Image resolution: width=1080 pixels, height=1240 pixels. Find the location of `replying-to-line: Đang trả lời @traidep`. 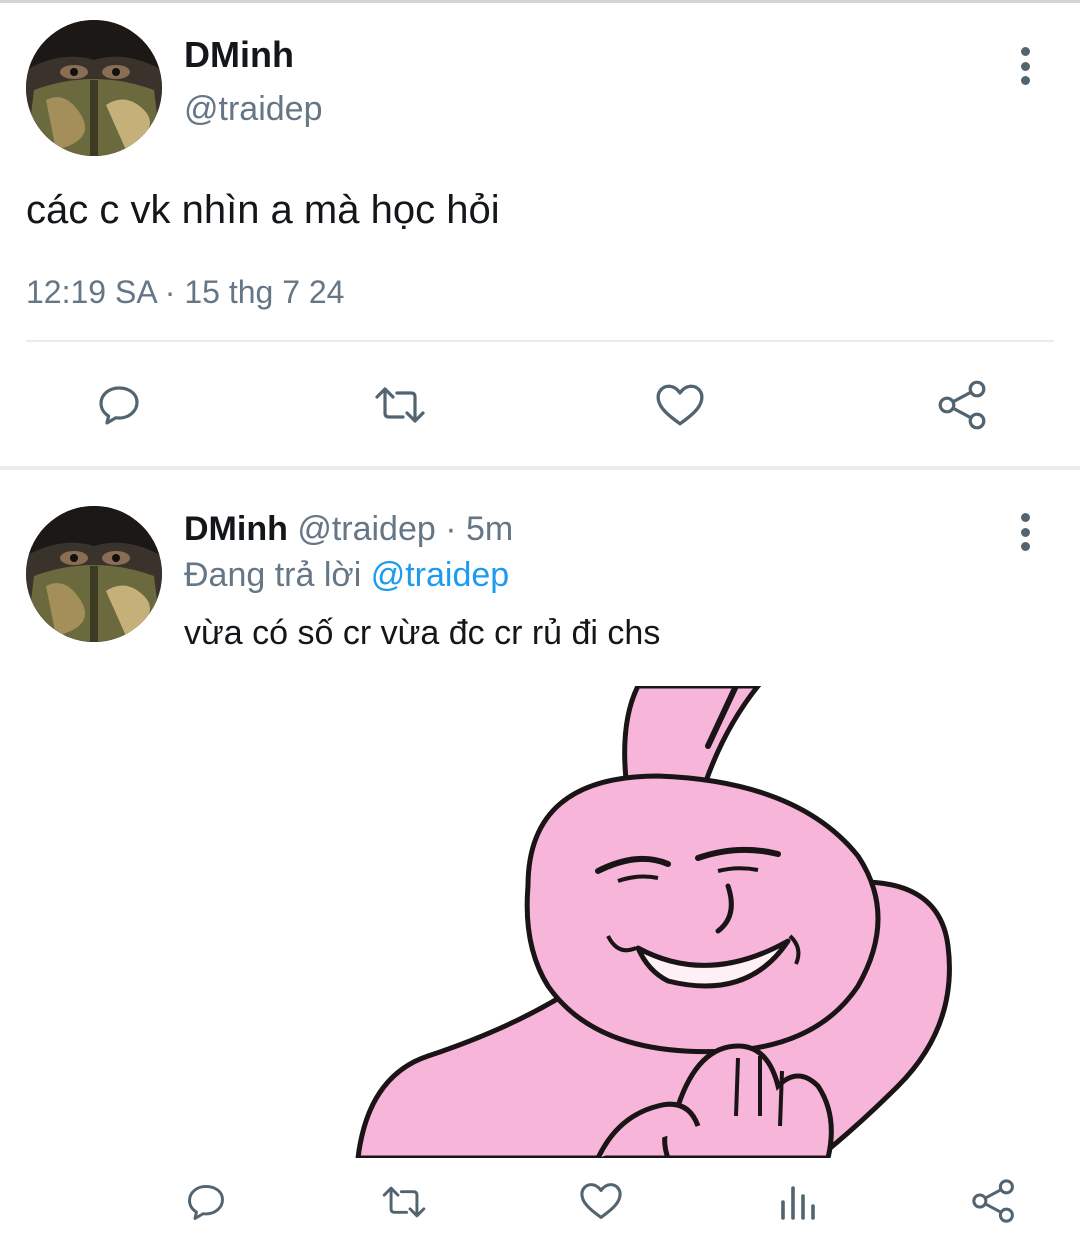

replying-to-line: Đang trả lời @traidep is located at coordinates (346, 575).